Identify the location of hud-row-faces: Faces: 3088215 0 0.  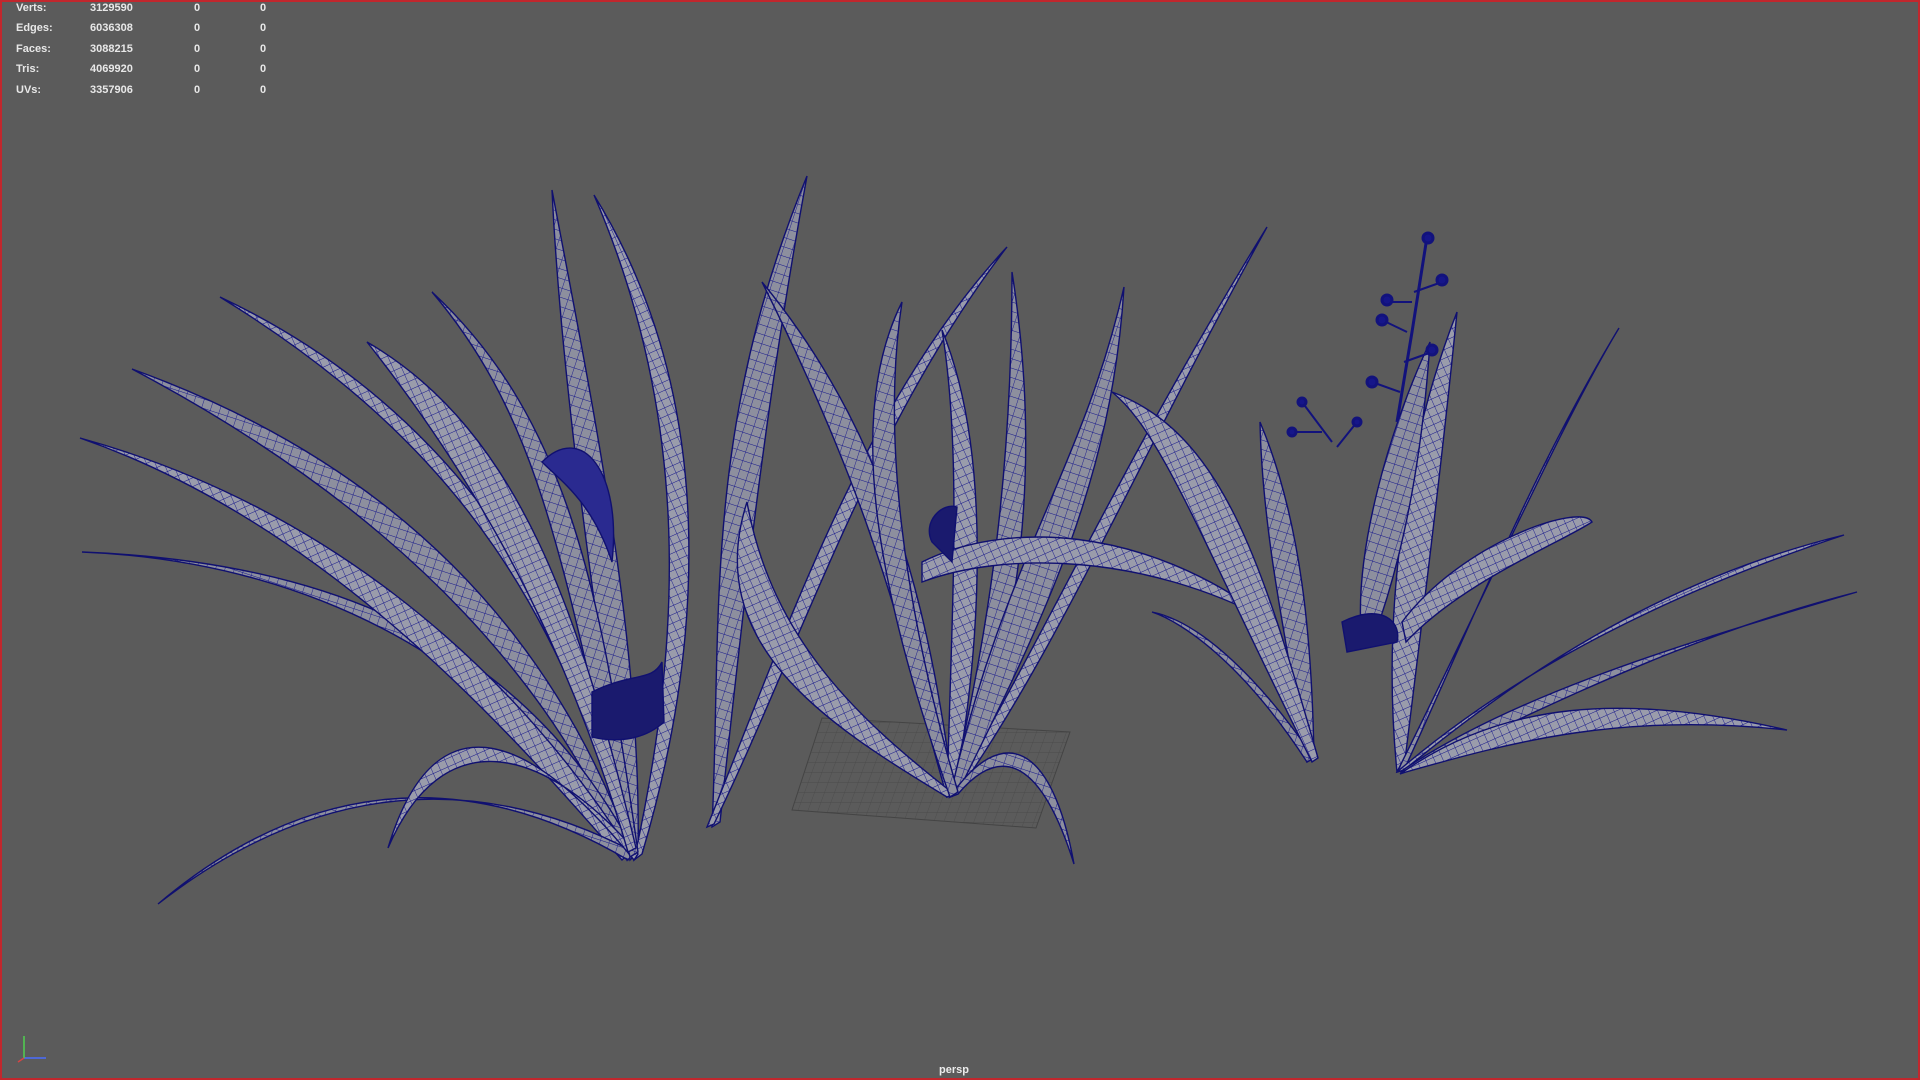
(149, 53).